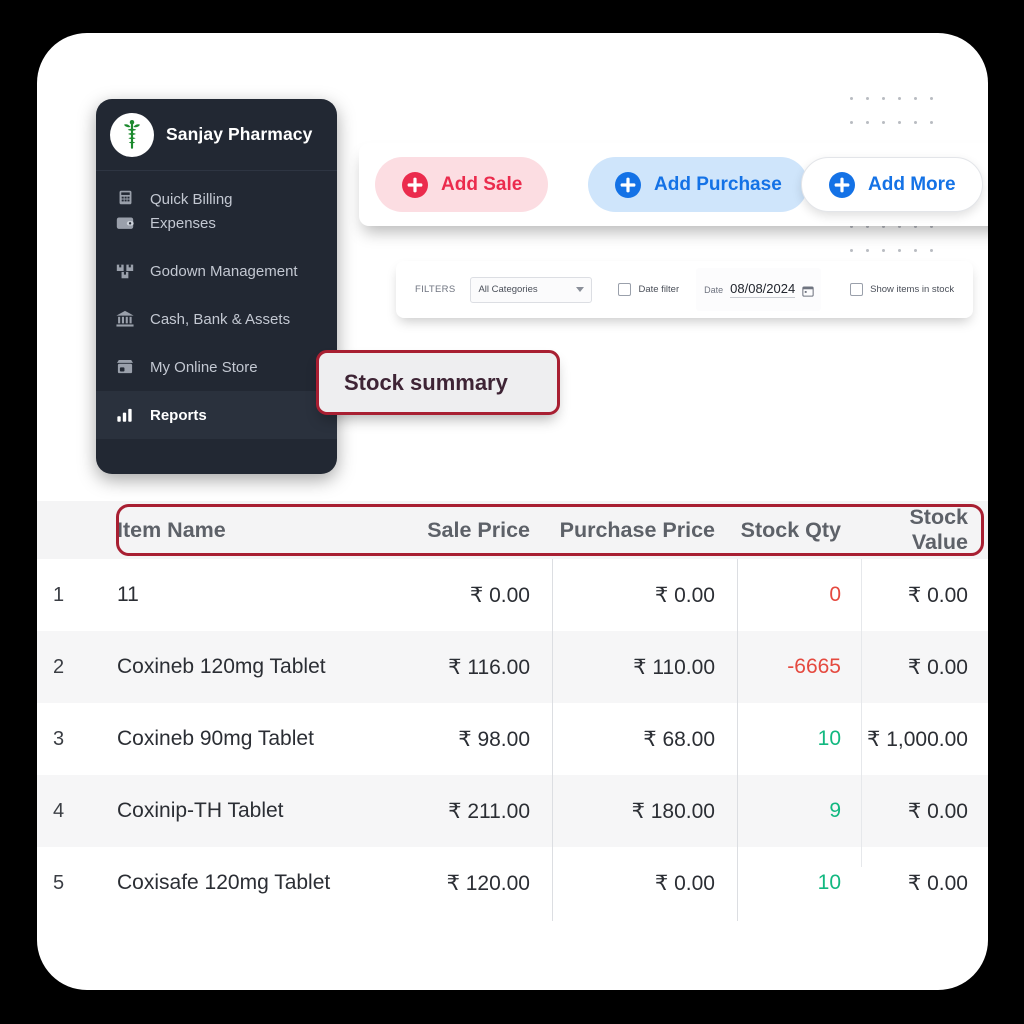 The width and height of the screenshot is (1024, 1024). What do you see at coordinates (924, 530) in the screenshot?
I see `column-header-stock-value: Stock Value` at bounding box center [924, 530].